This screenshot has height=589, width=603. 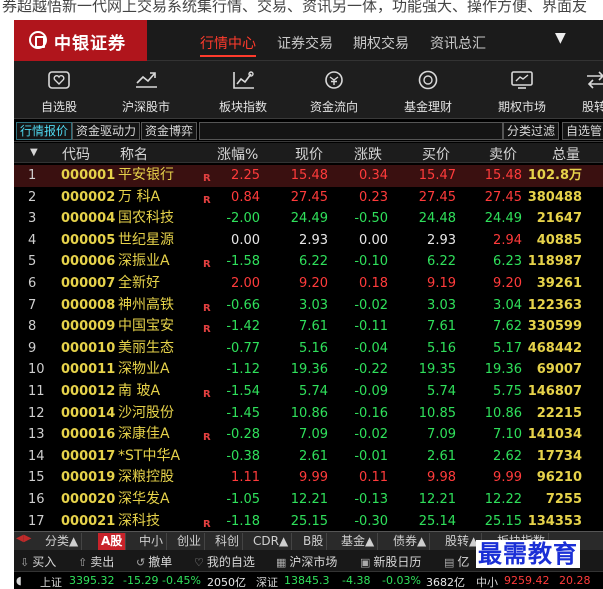 What do you see at coordinates (313, 327) in the screenshot?
I see `price: 7.61` at bounding box center [313, 327].